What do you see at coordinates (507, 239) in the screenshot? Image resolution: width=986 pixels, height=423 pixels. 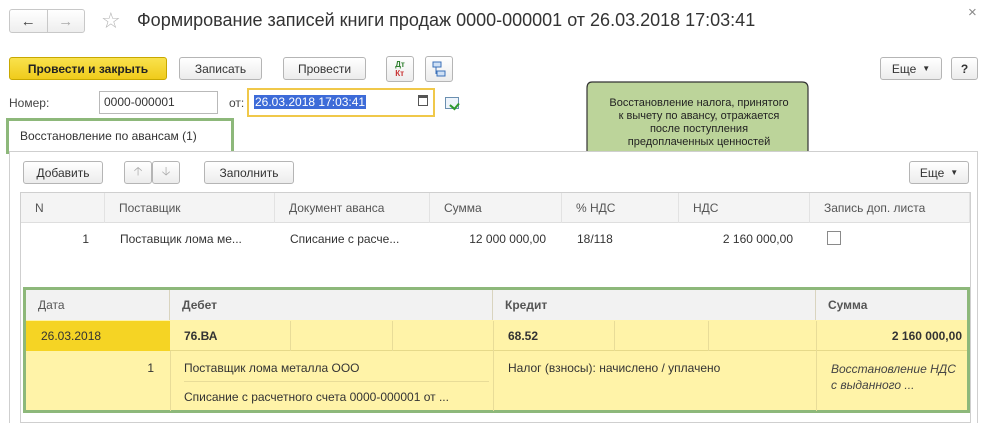 I see `row-sum: 12 000 000,00` at bounding box center [507, 239].